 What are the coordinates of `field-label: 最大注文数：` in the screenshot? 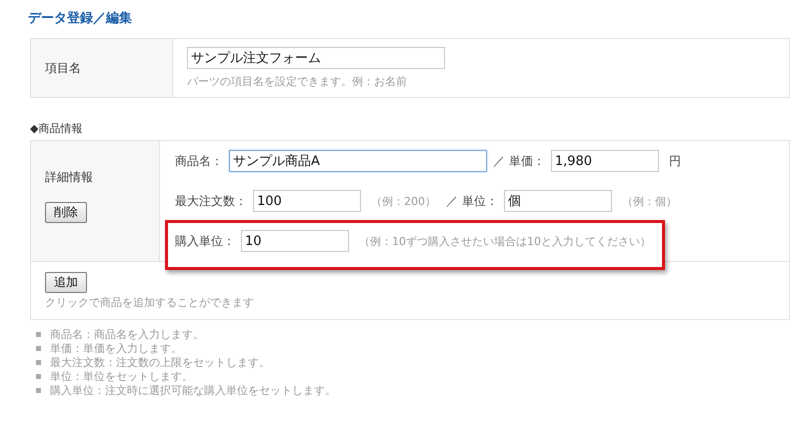 It's located at (211, 201).